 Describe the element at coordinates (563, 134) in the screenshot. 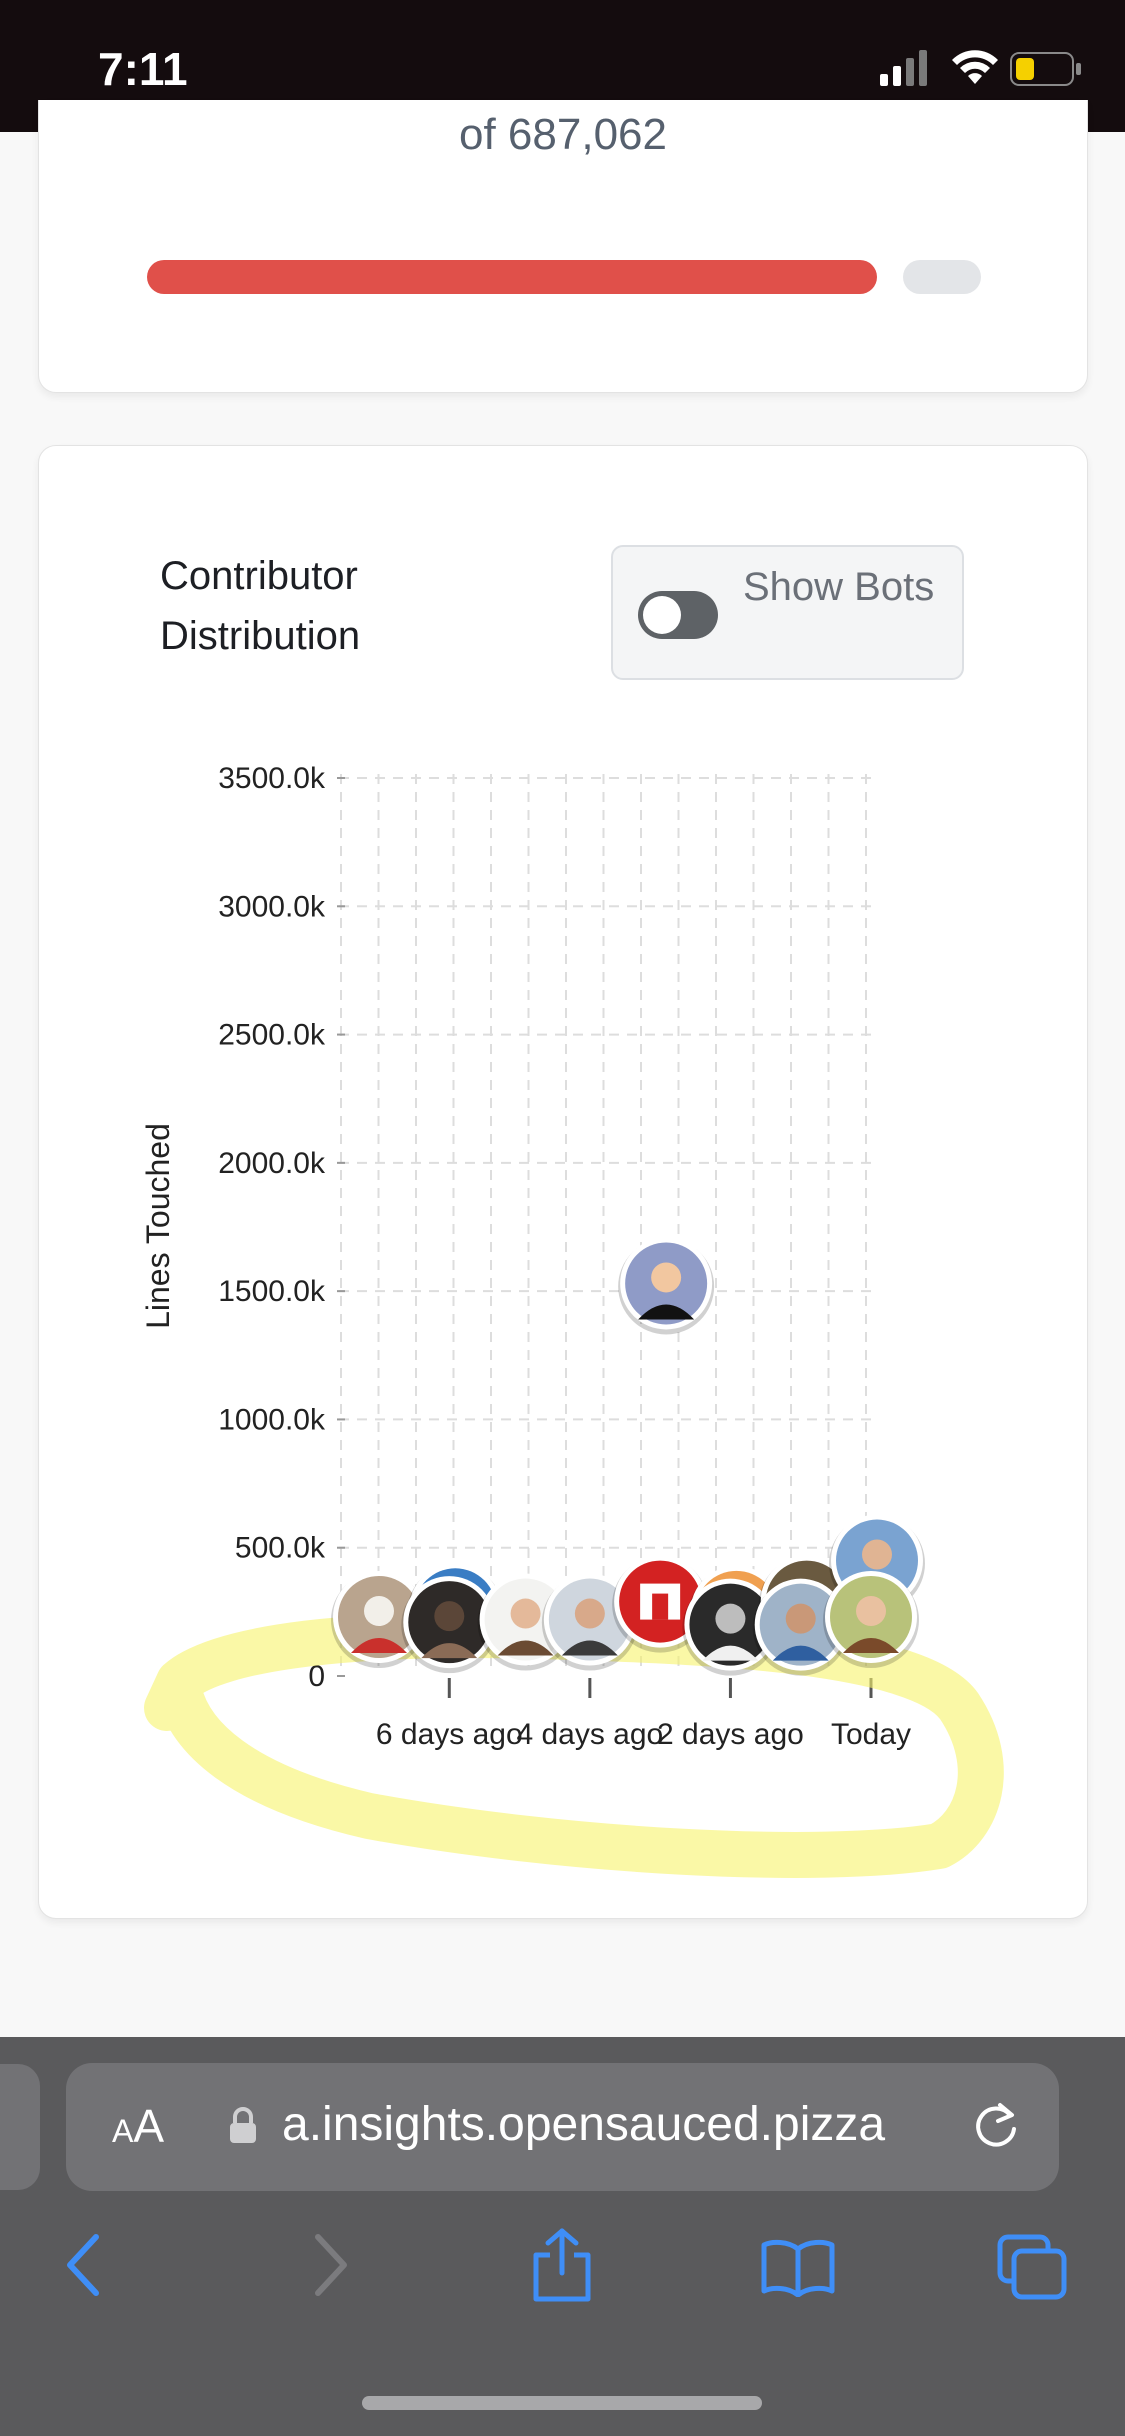

I see `total-count-text: of 687,062` at that location.